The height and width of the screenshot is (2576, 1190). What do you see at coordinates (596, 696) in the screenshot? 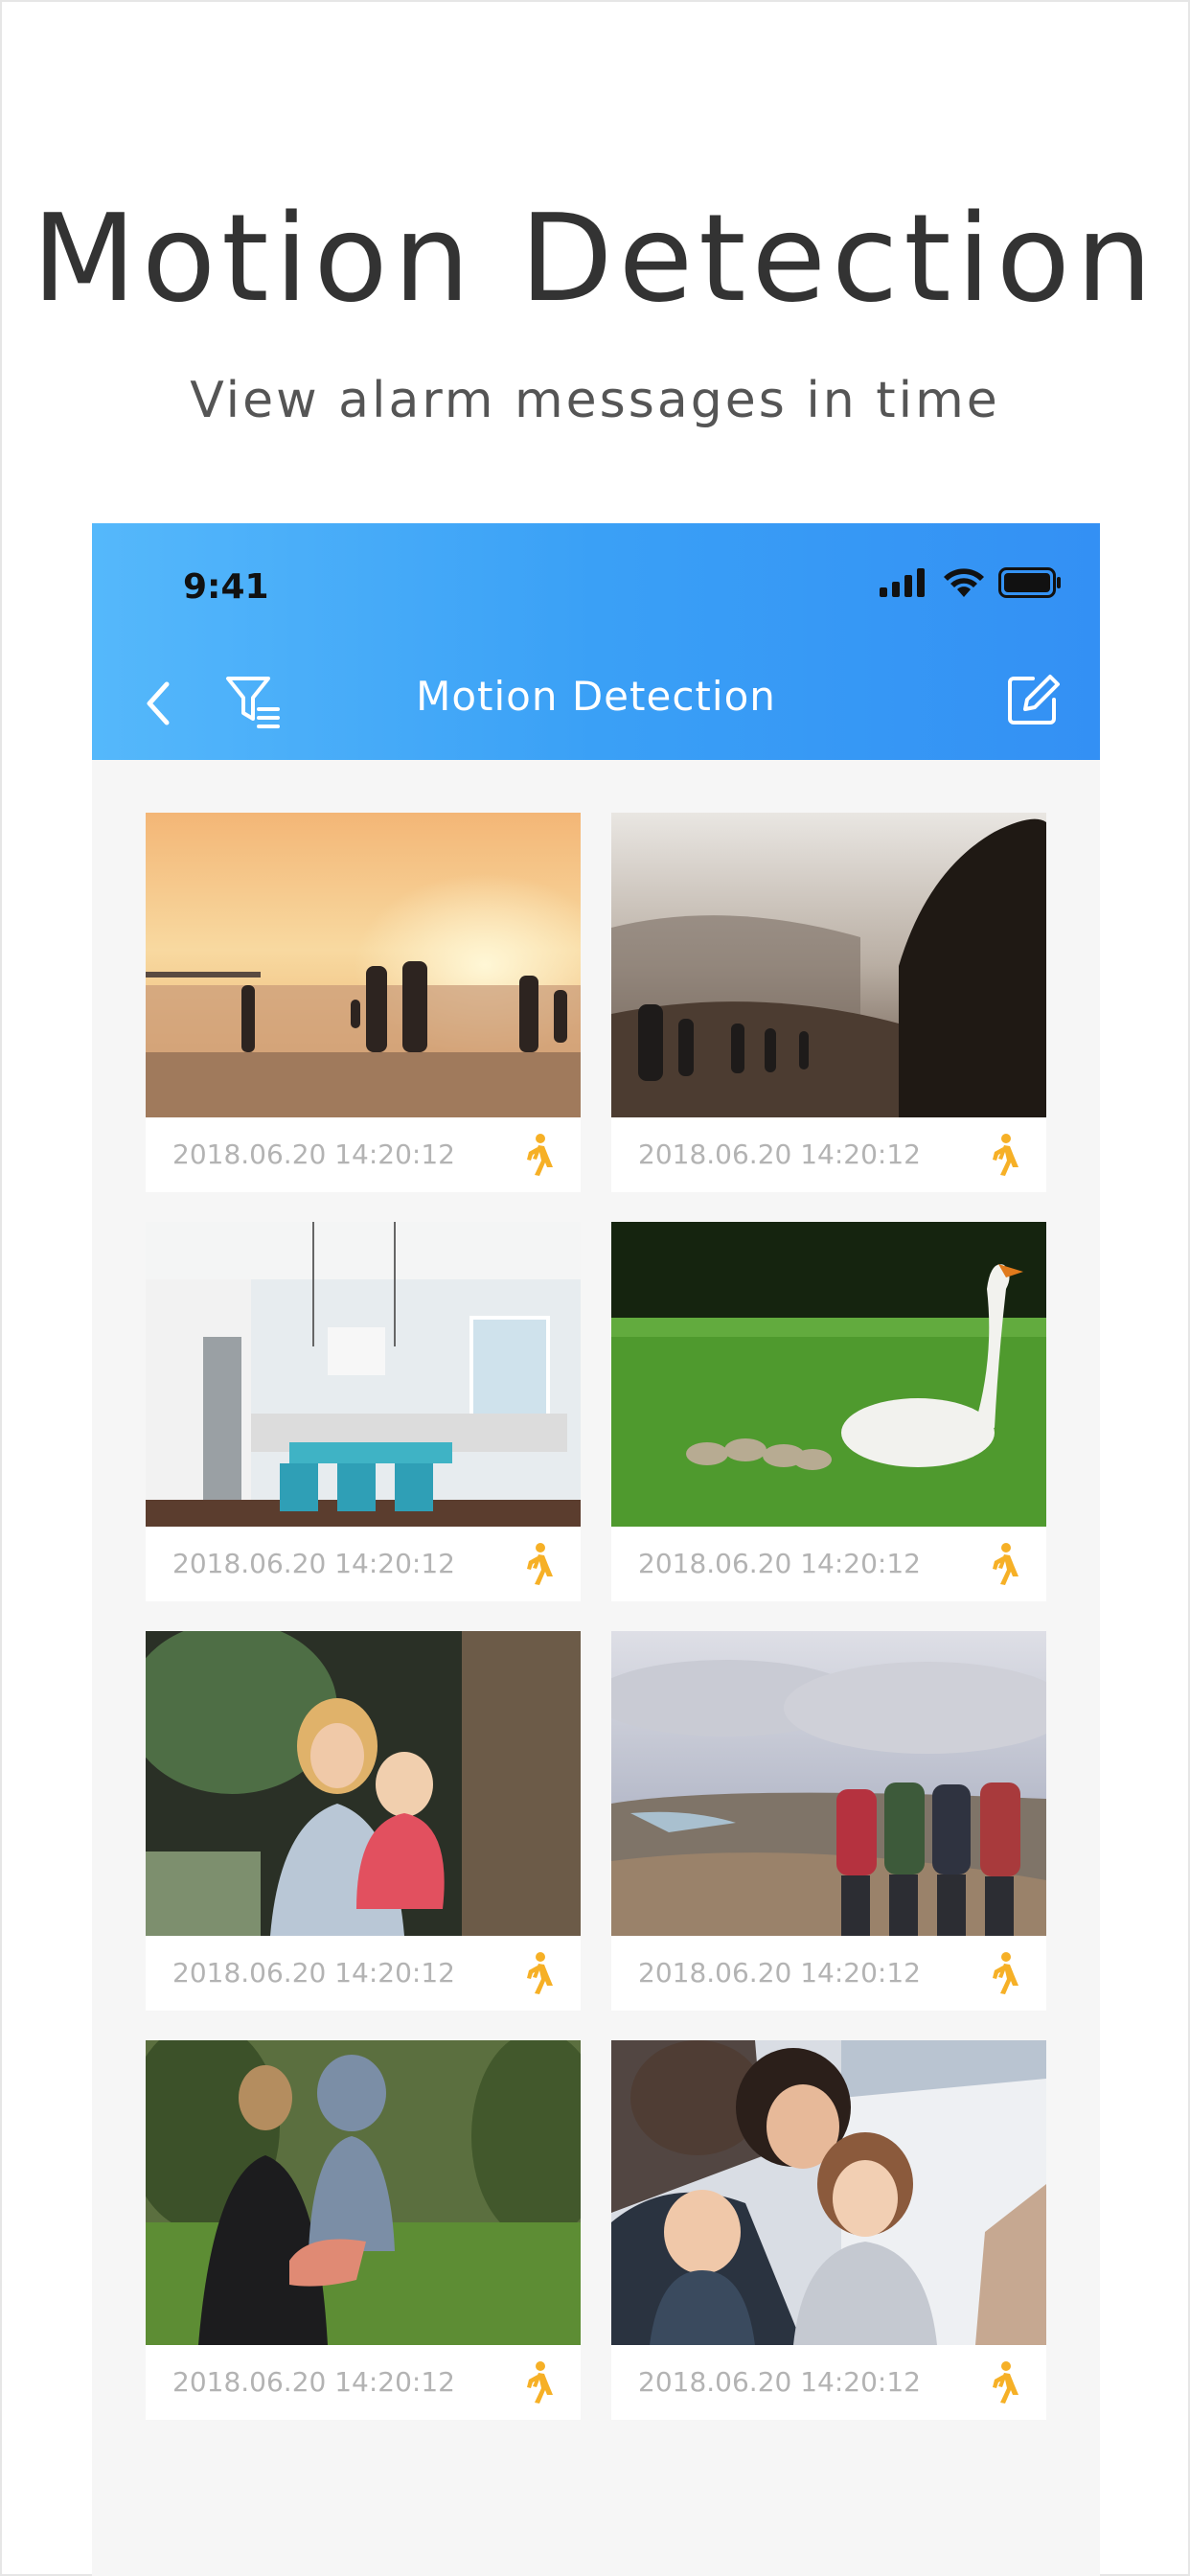
I see `nav-title: Motion Detection` at bounding box center [596, 696].